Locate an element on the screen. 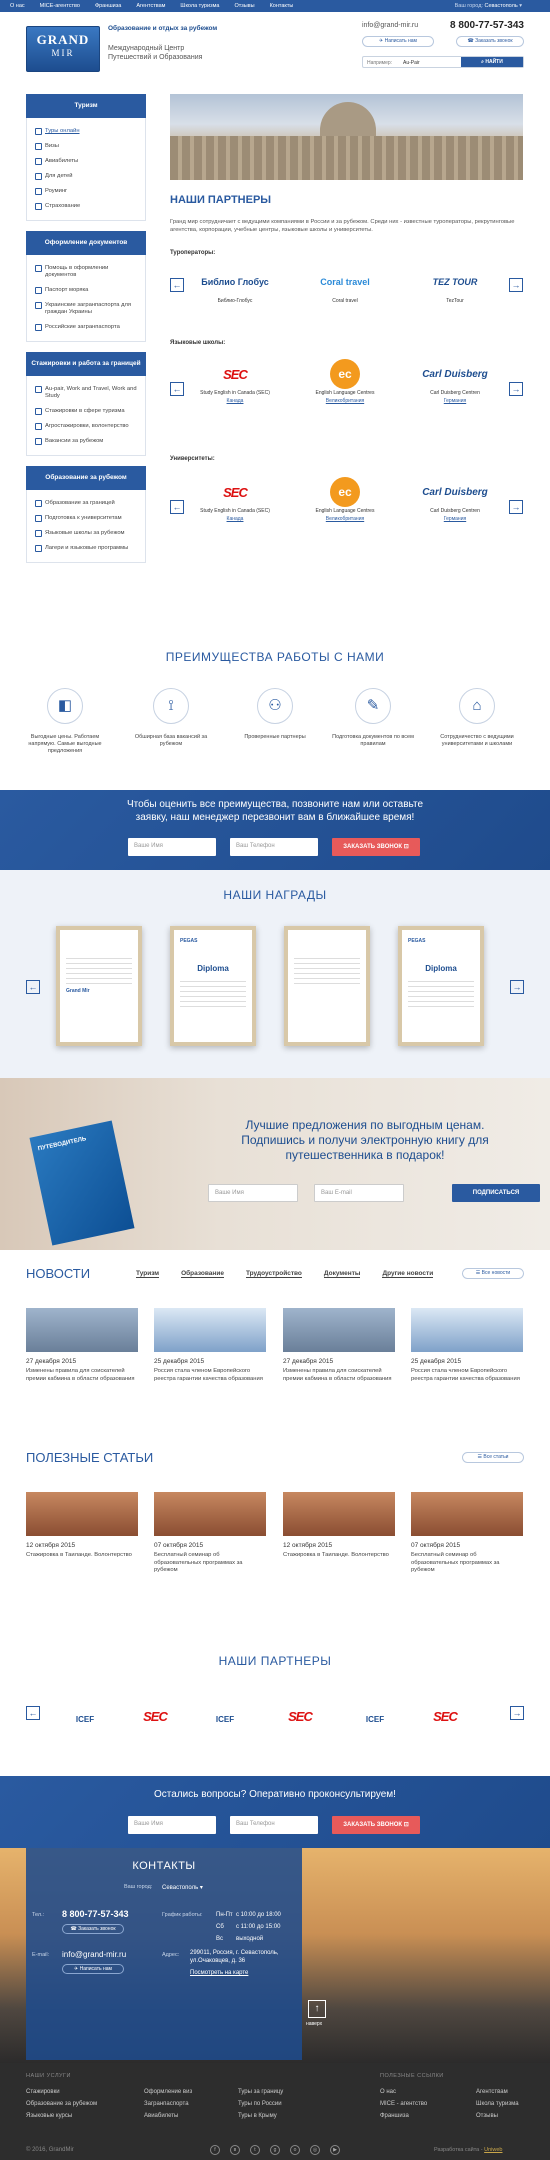 Image resolution: width=550 pixels, height=2160 pixels. subscribe-button: ПОДПИСАТЬСЯ is located at coordinates (496, 1193).